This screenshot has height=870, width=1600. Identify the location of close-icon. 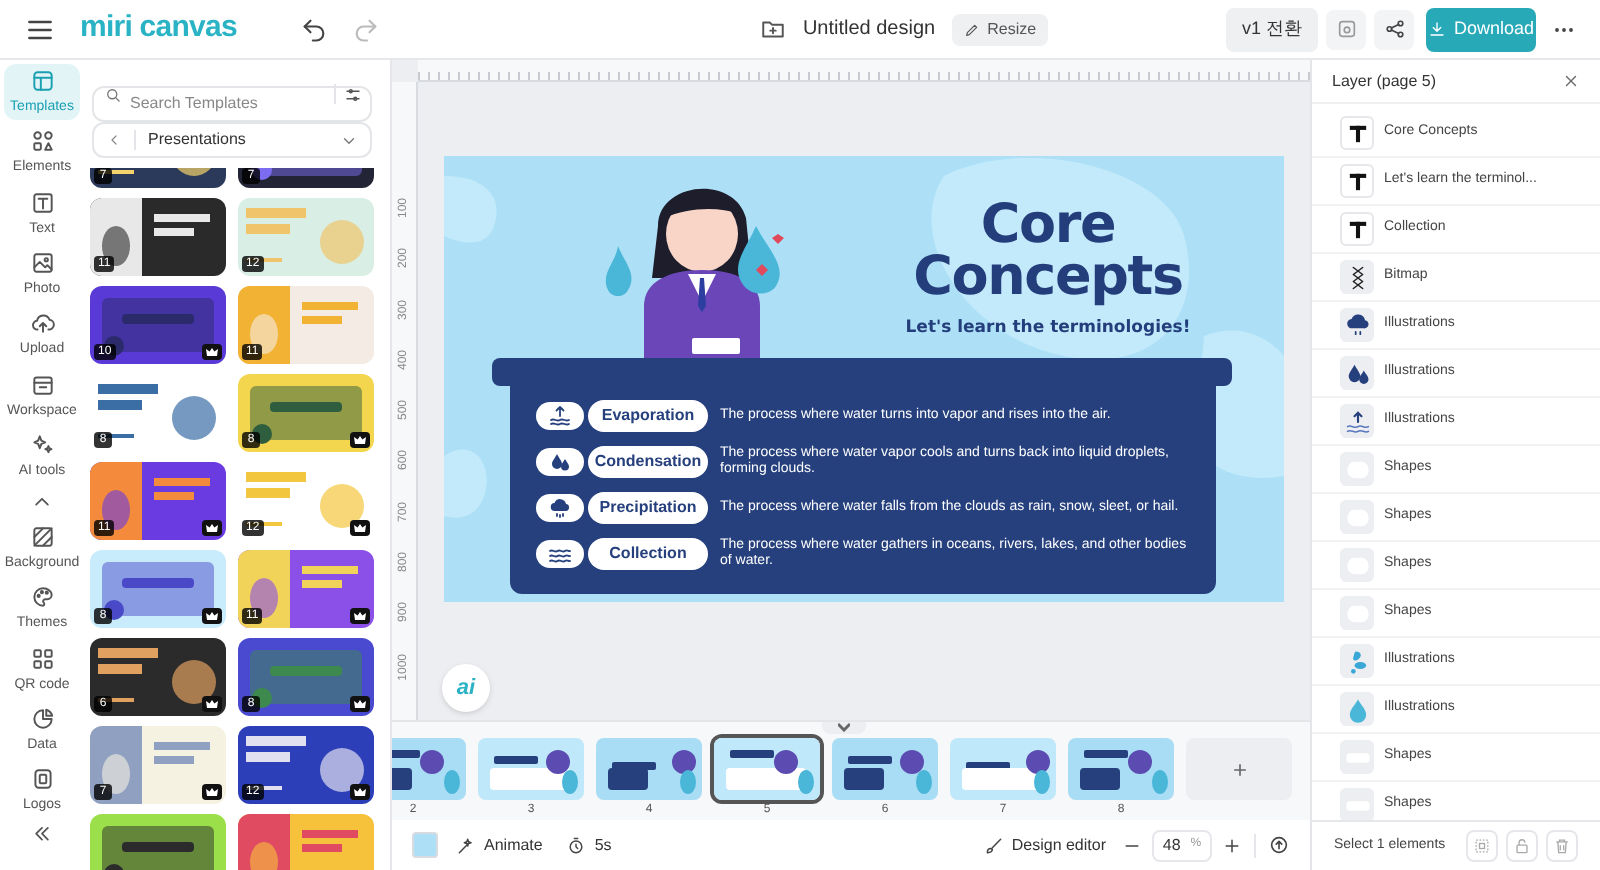
(1571, 81).